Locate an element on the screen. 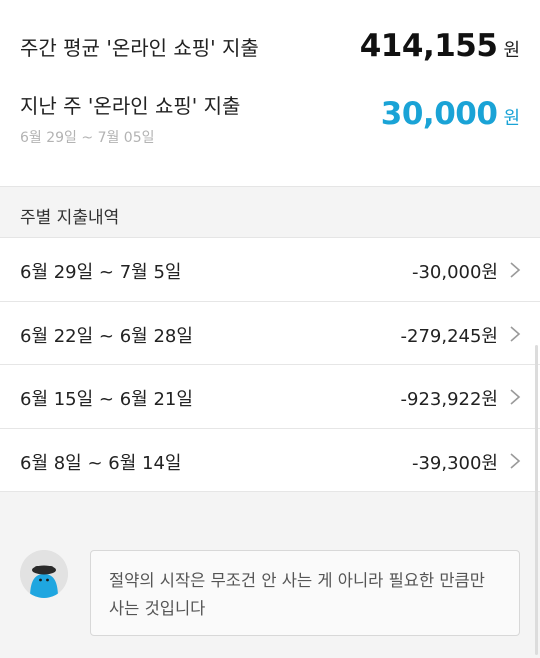  weekly-average-amount: 414,155 원 is located at coordinates (440, 46).